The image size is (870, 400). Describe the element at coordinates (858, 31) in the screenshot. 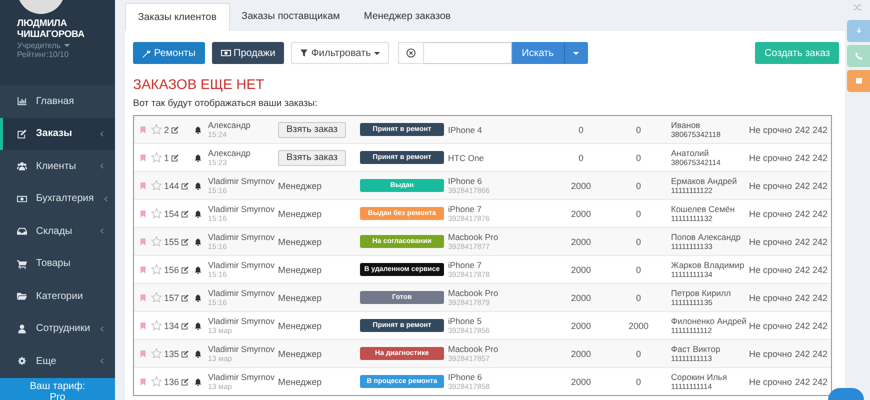

I see `download-button` at that location.